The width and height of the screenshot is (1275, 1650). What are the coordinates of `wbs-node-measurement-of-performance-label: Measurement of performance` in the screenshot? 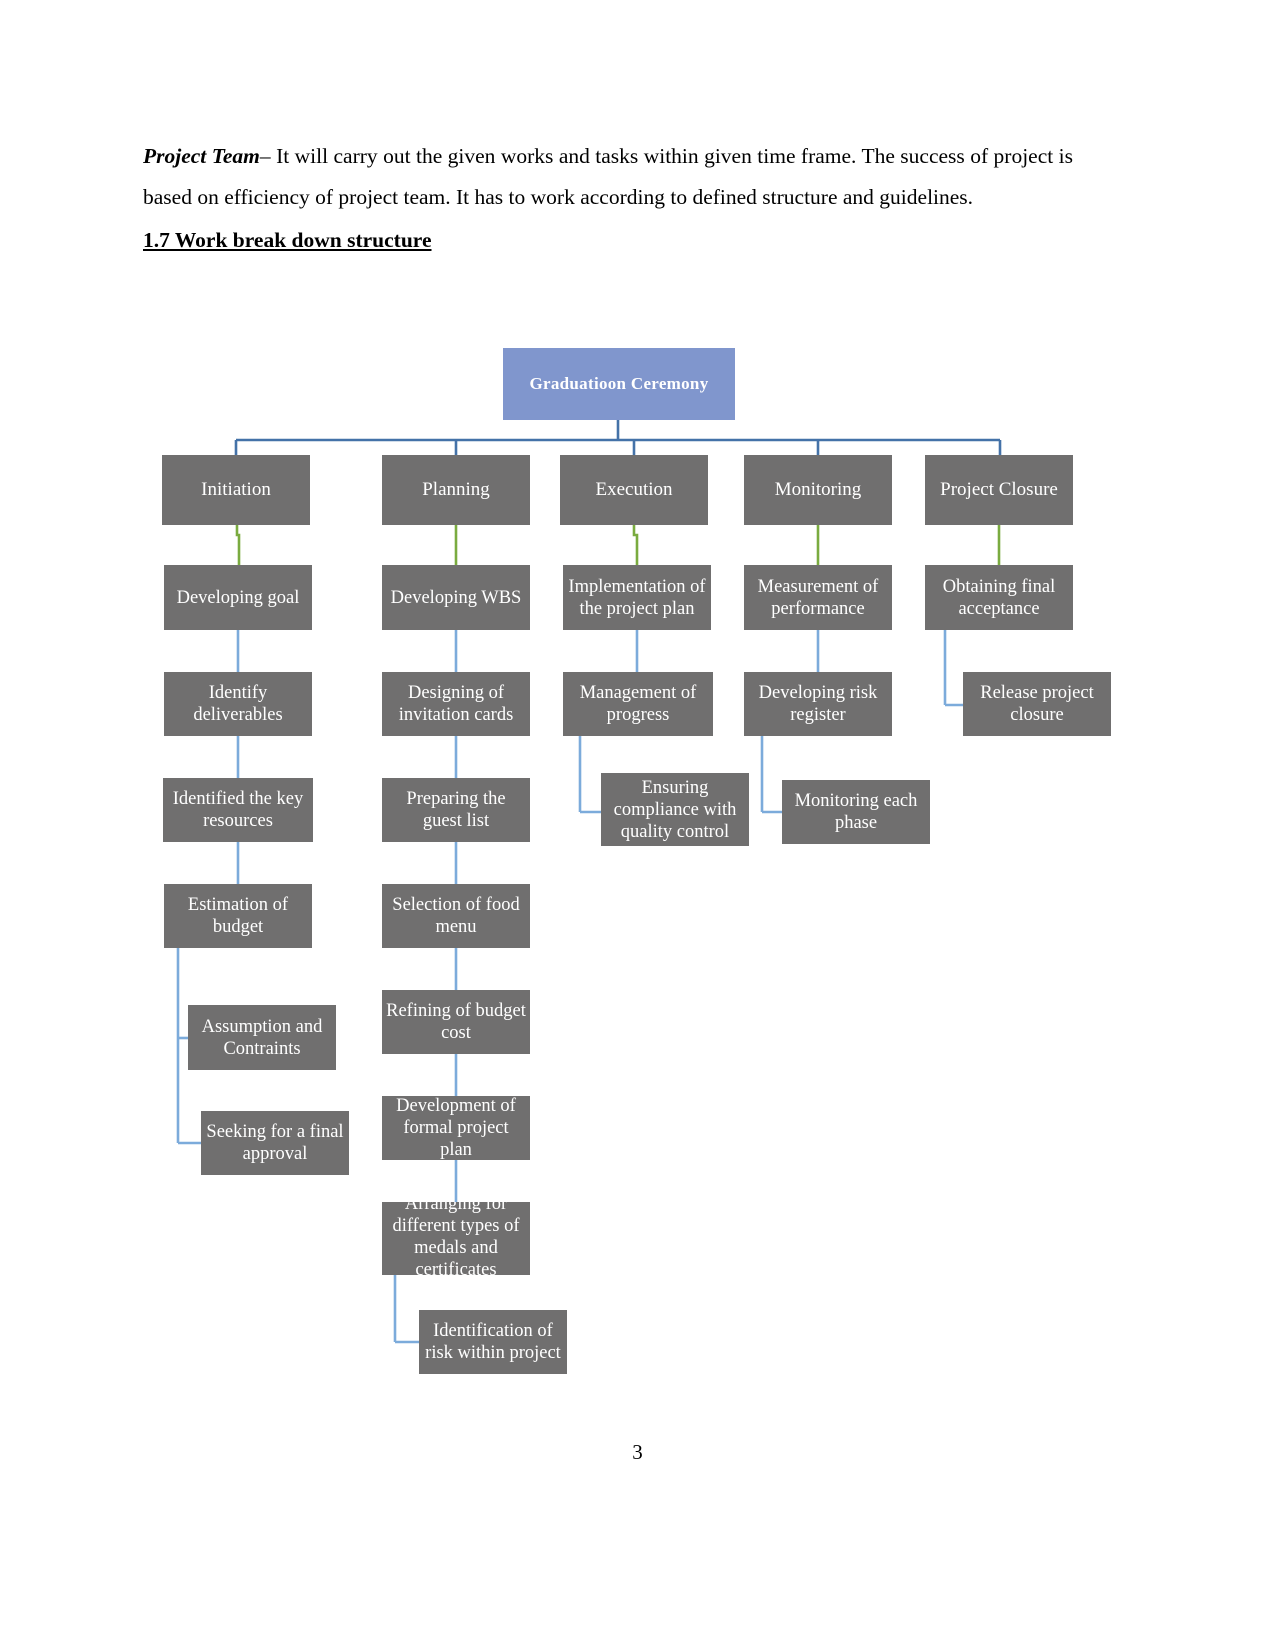 It's located at (818, 597).